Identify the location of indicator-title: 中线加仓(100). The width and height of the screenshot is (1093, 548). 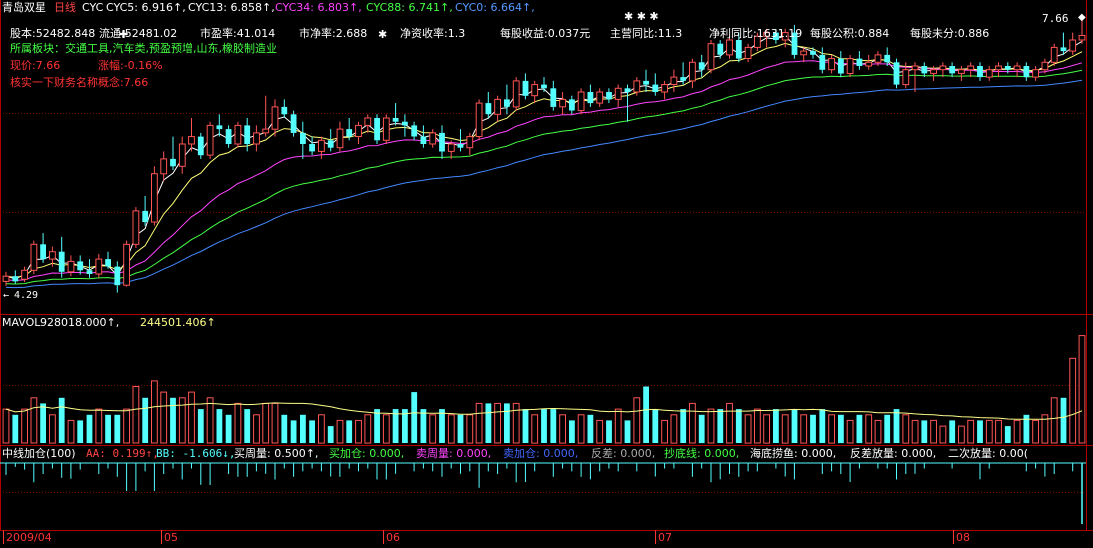
(39, 453).